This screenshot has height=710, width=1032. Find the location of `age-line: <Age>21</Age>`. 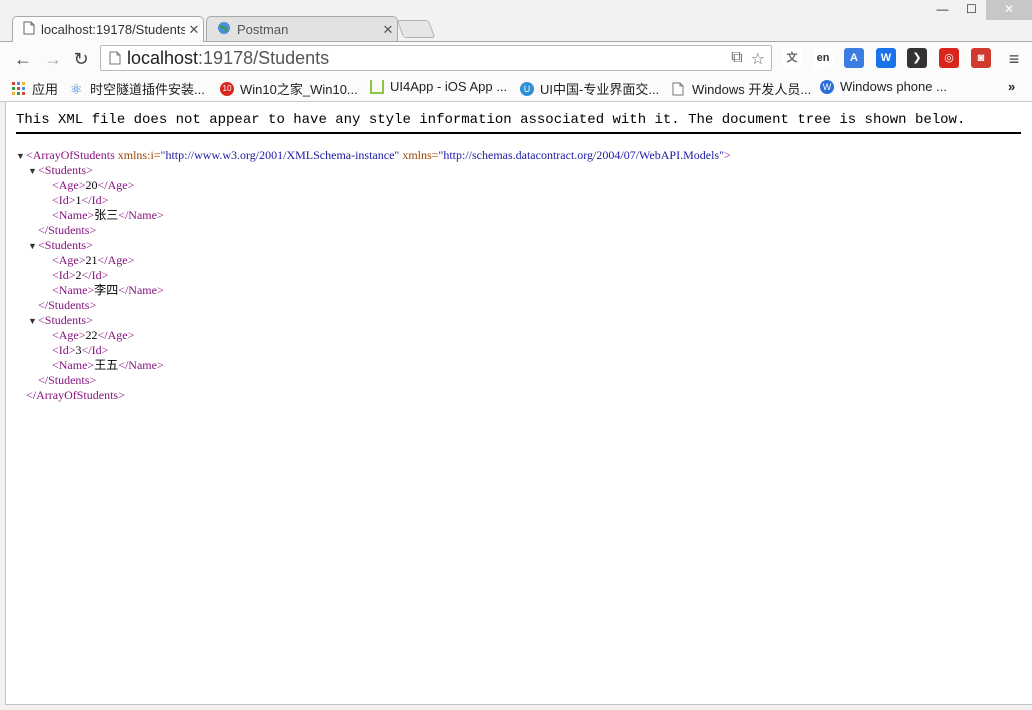

age-line: <Age>21</Age> is located at coordinates (373, 260).